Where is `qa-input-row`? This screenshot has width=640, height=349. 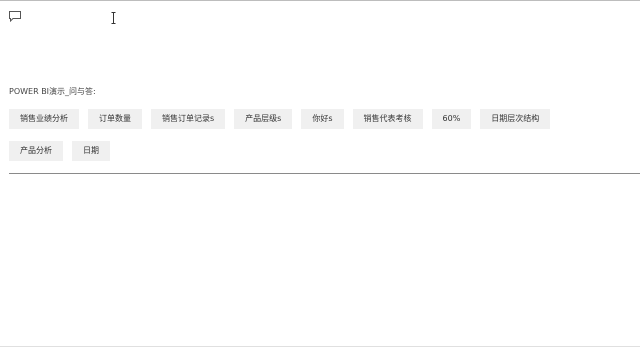 qa-input-row is located at coordinates (320, 16).